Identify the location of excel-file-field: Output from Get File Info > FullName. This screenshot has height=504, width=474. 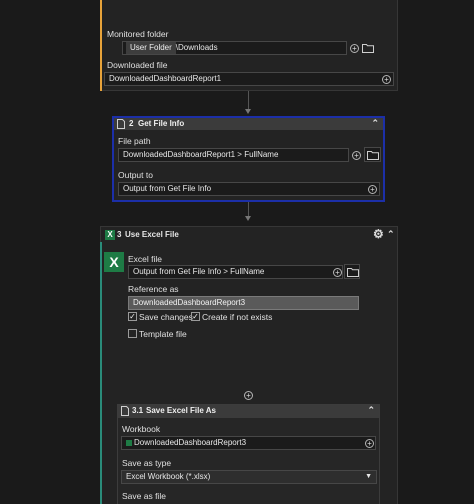
(235, 272).